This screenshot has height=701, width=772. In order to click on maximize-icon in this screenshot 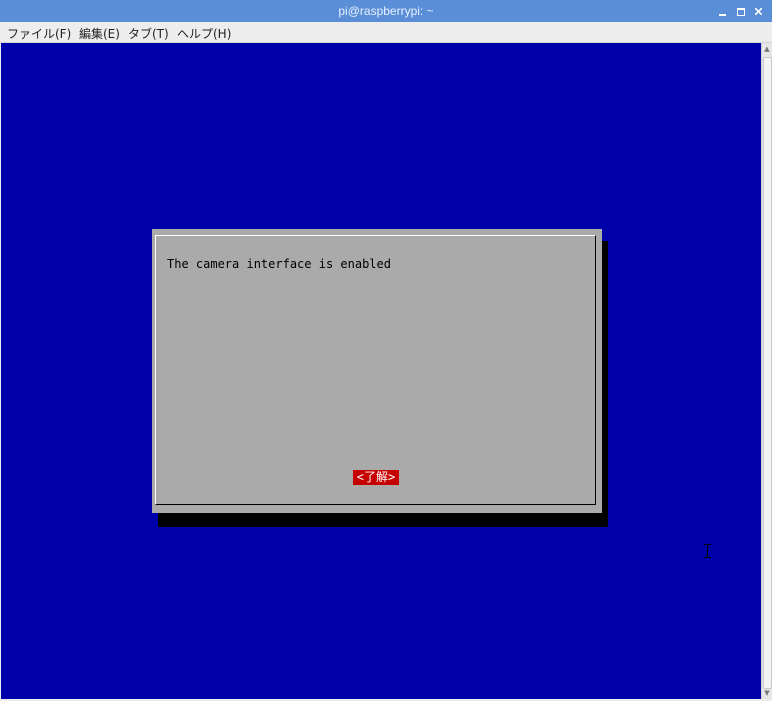, I will do `click(741, 12)`.